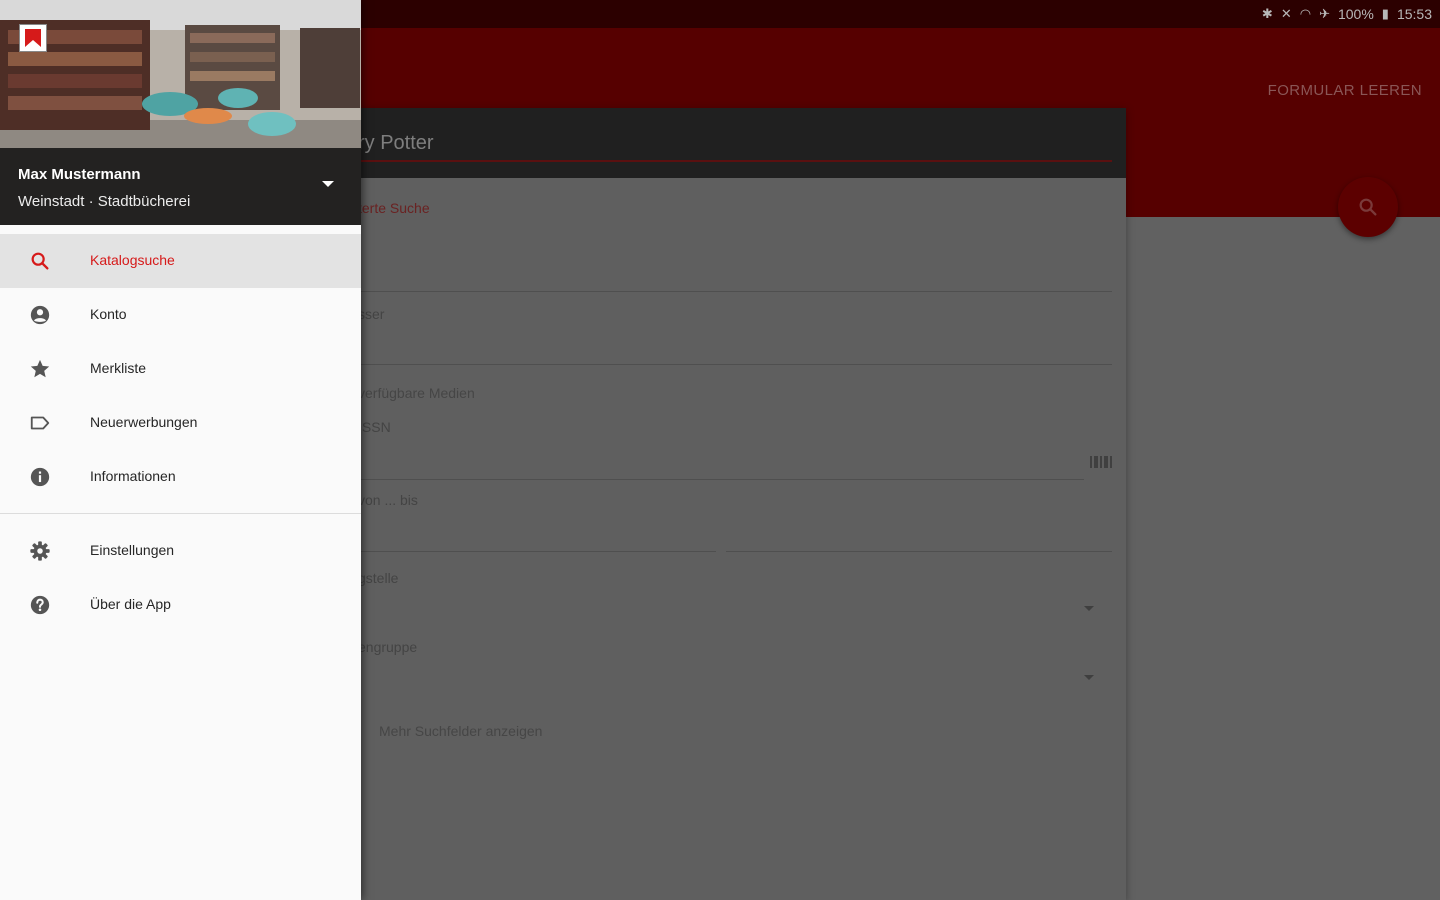  Describe the element at coordinates (537, 551) in the screenshot. I see `year-from-field` at that location.